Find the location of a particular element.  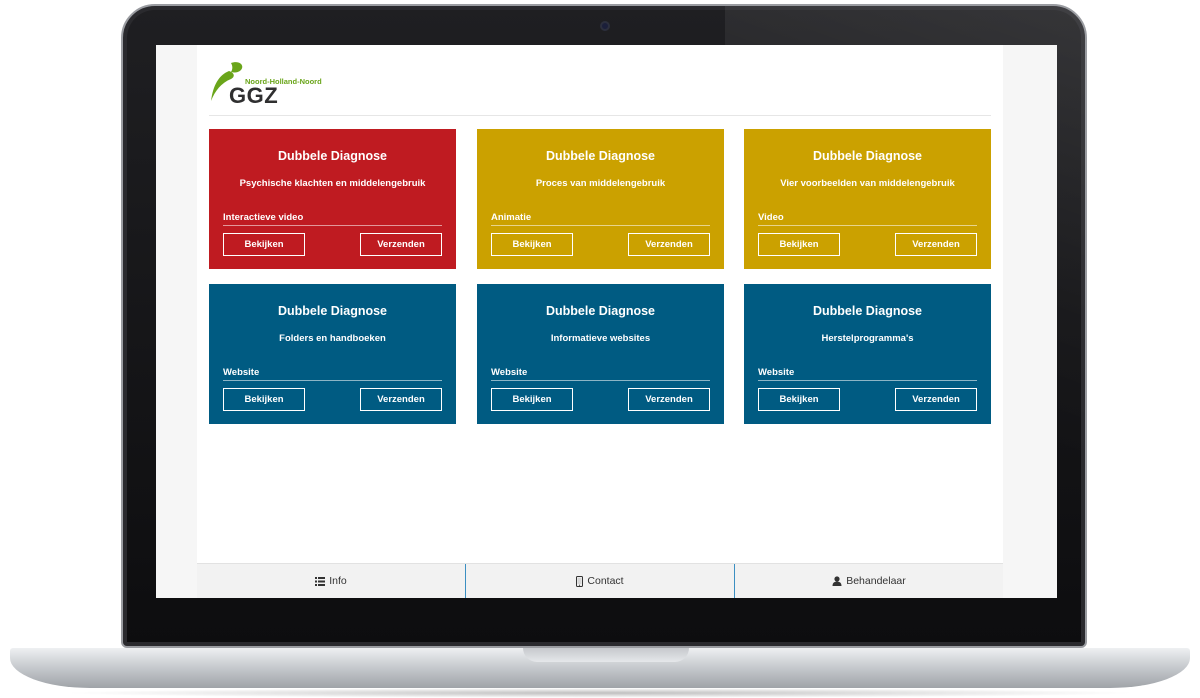

footer-nav: Info Contact Behandelaar is located at coordinates (600, 580).